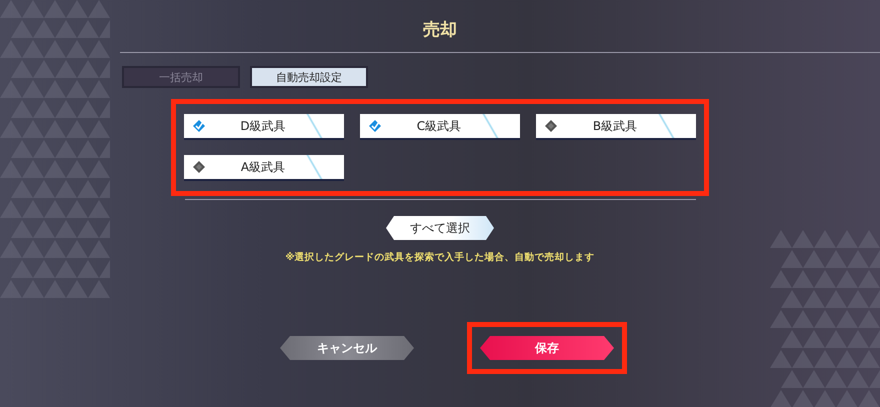 The width and height of the screenshot is (880, 407). What do you see at coordinates (547, 348) in the screenshot?
I see `save-button: 保存` at bounding box center [547, 348].